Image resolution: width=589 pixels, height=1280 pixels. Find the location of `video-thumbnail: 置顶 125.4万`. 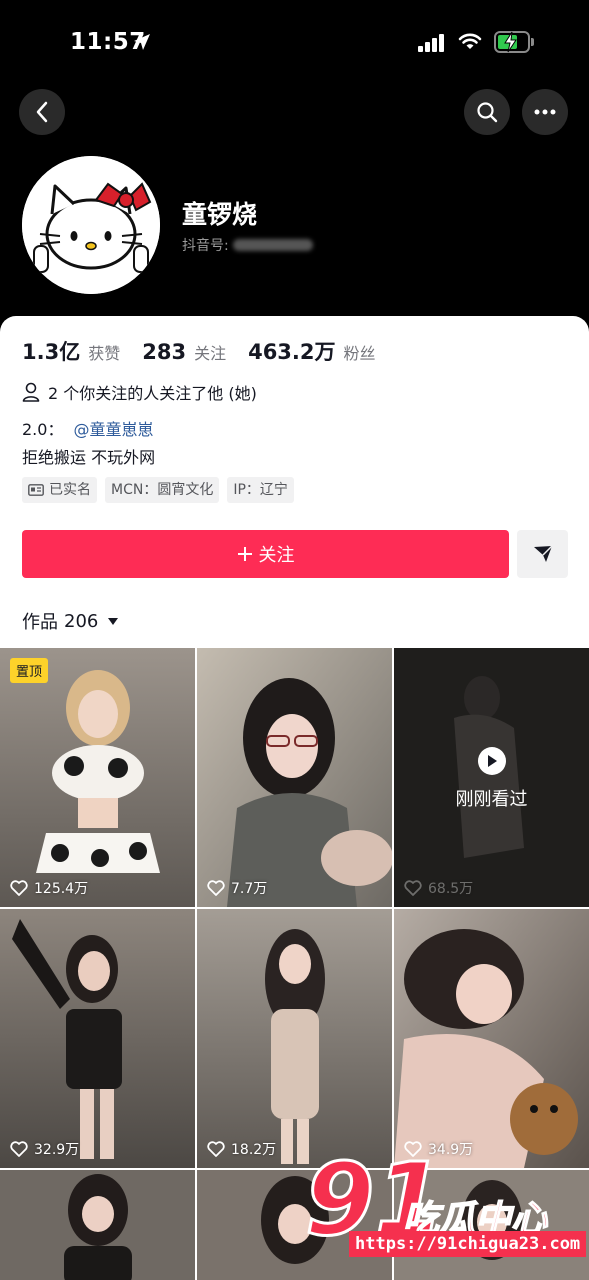

video-thumbnail: 置顶 125.4万 is located at coordinates (97, 777).